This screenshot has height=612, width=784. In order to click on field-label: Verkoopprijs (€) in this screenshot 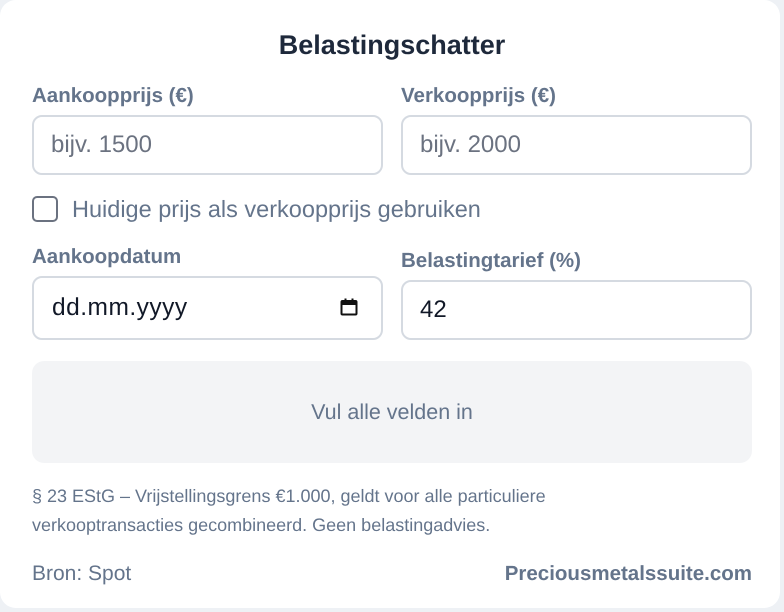, I will do `click(478, 96)`.